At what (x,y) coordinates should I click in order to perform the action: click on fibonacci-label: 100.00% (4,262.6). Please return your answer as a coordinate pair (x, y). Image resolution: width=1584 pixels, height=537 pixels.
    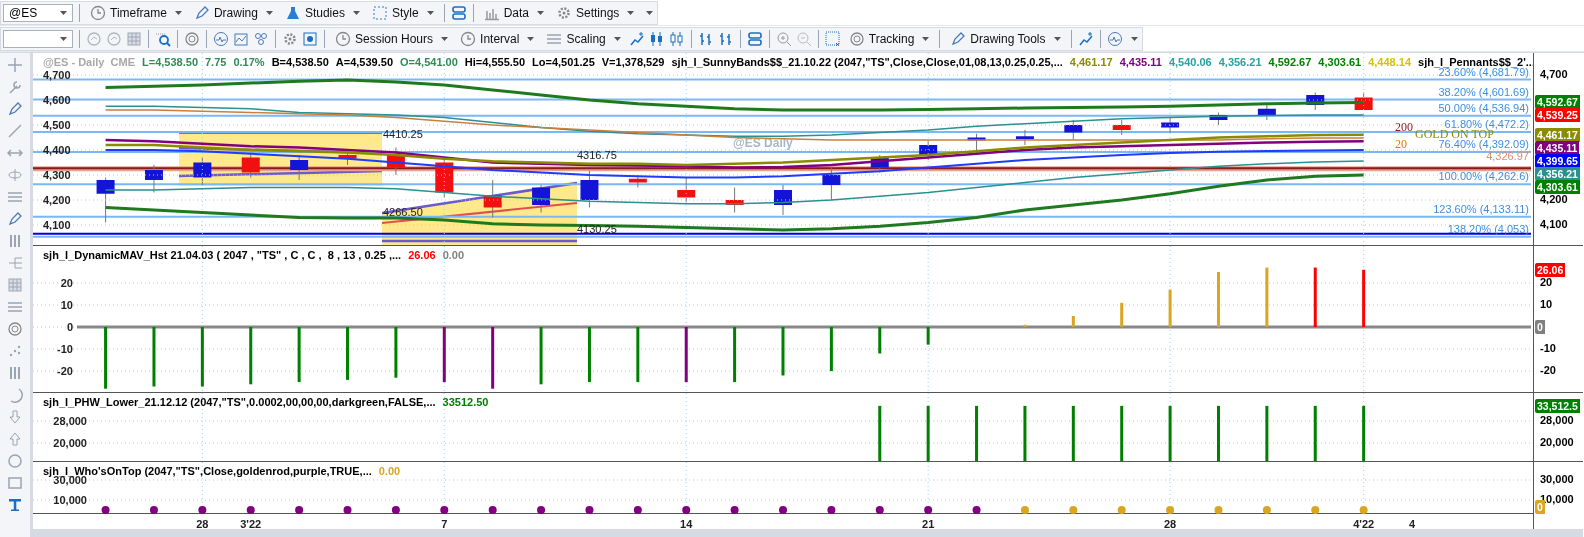
    Looking at the image, I should click on (1483, 176).